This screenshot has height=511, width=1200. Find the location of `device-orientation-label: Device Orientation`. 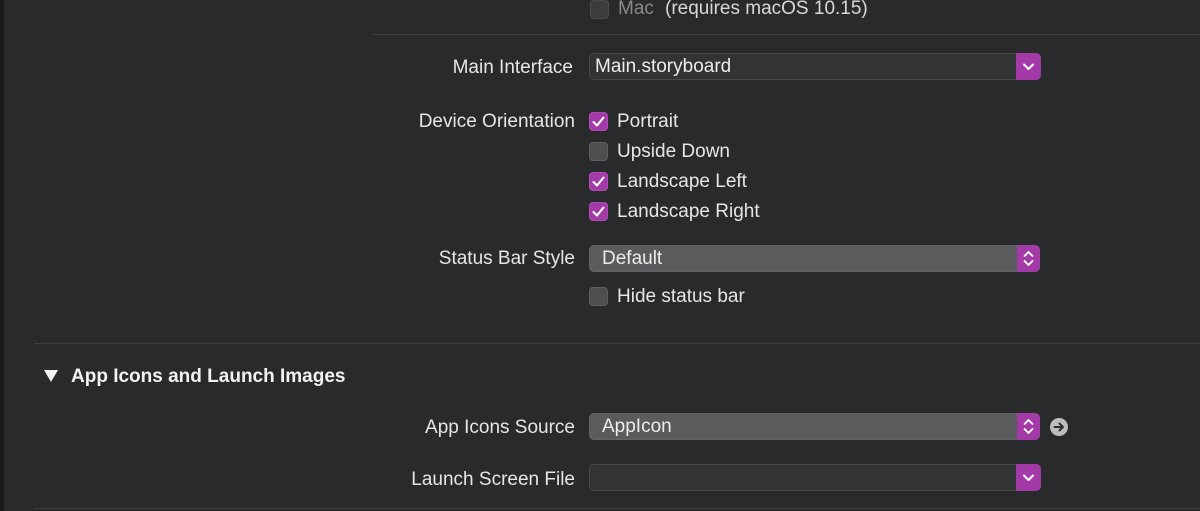

device-orientation-label: Device Orientation is located at coordinates (496, 121).